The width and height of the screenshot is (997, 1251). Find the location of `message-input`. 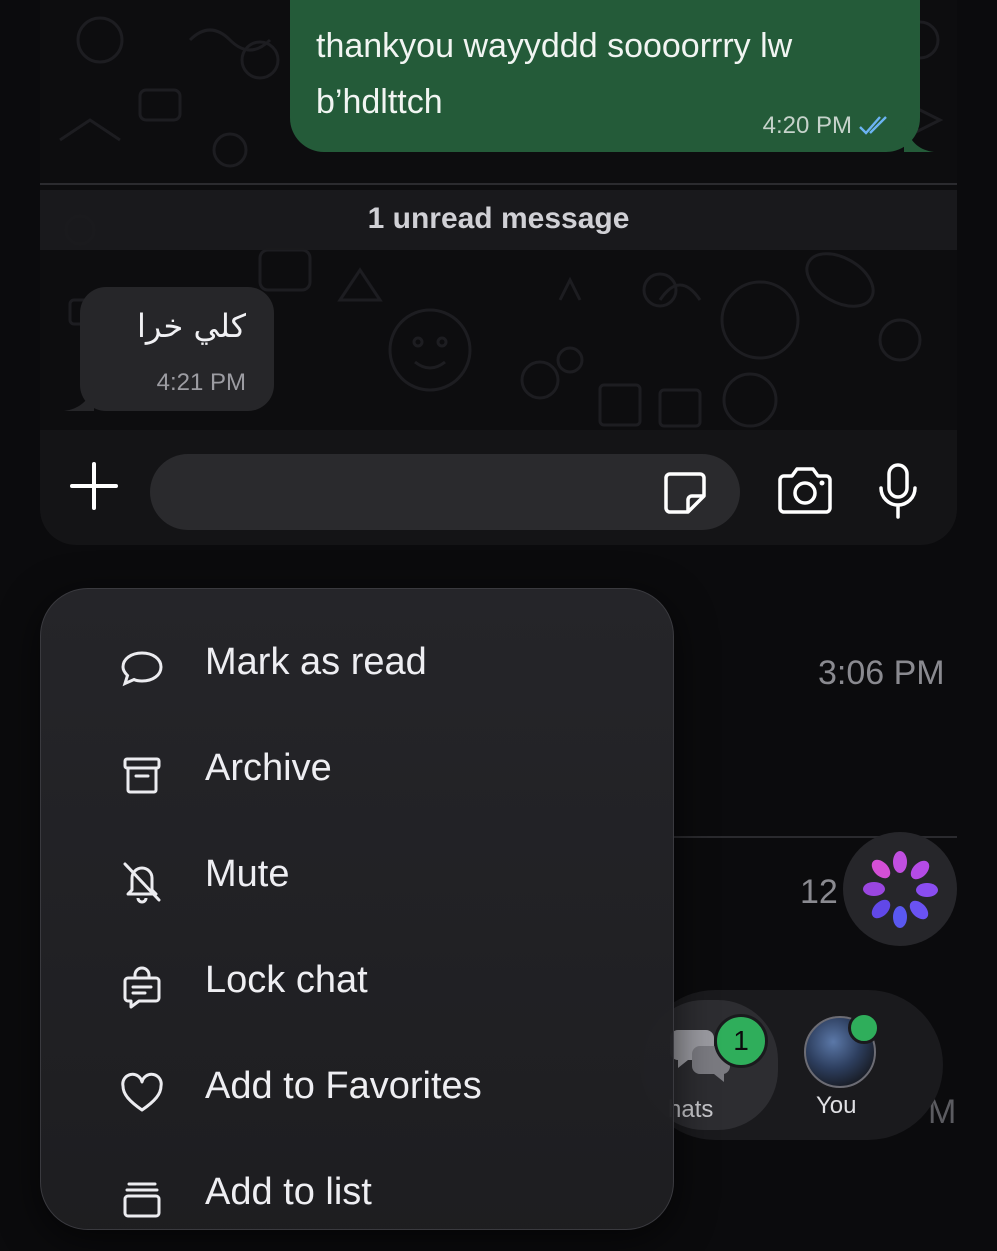

message-input is located at coordinates (445, 492).